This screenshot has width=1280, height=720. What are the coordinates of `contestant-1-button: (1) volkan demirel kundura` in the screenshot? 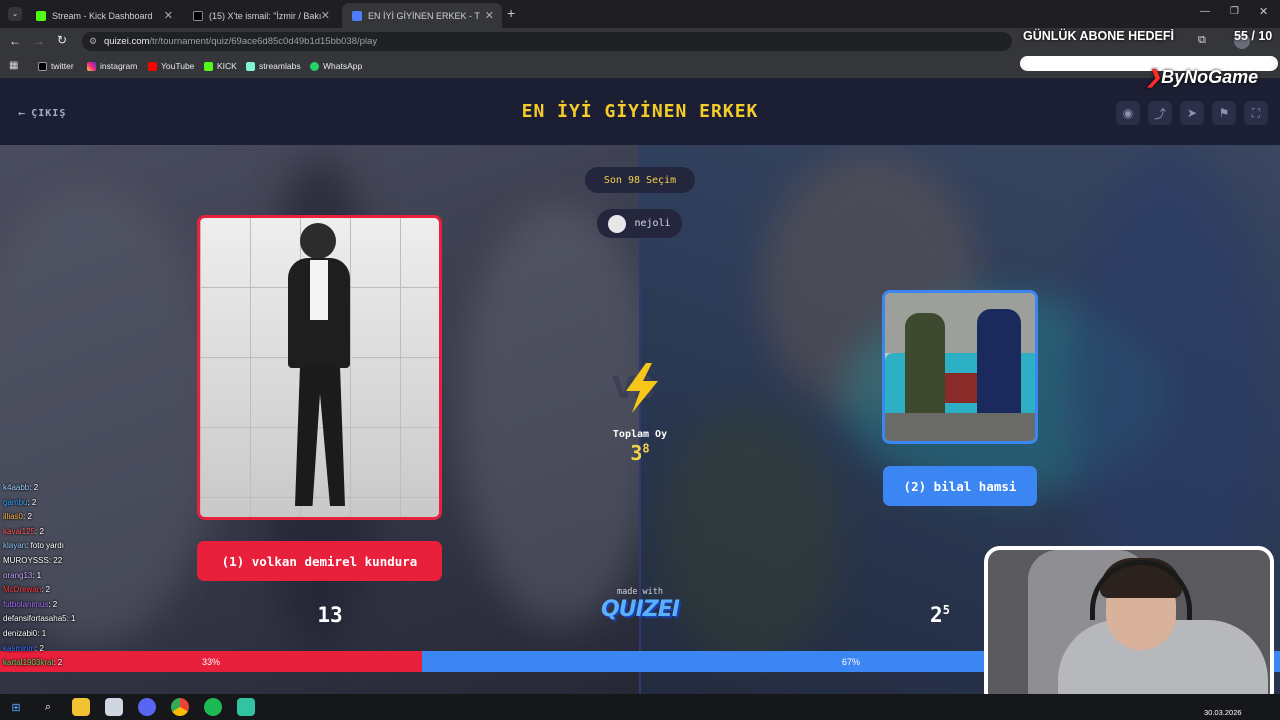 It's located at (319, 561).